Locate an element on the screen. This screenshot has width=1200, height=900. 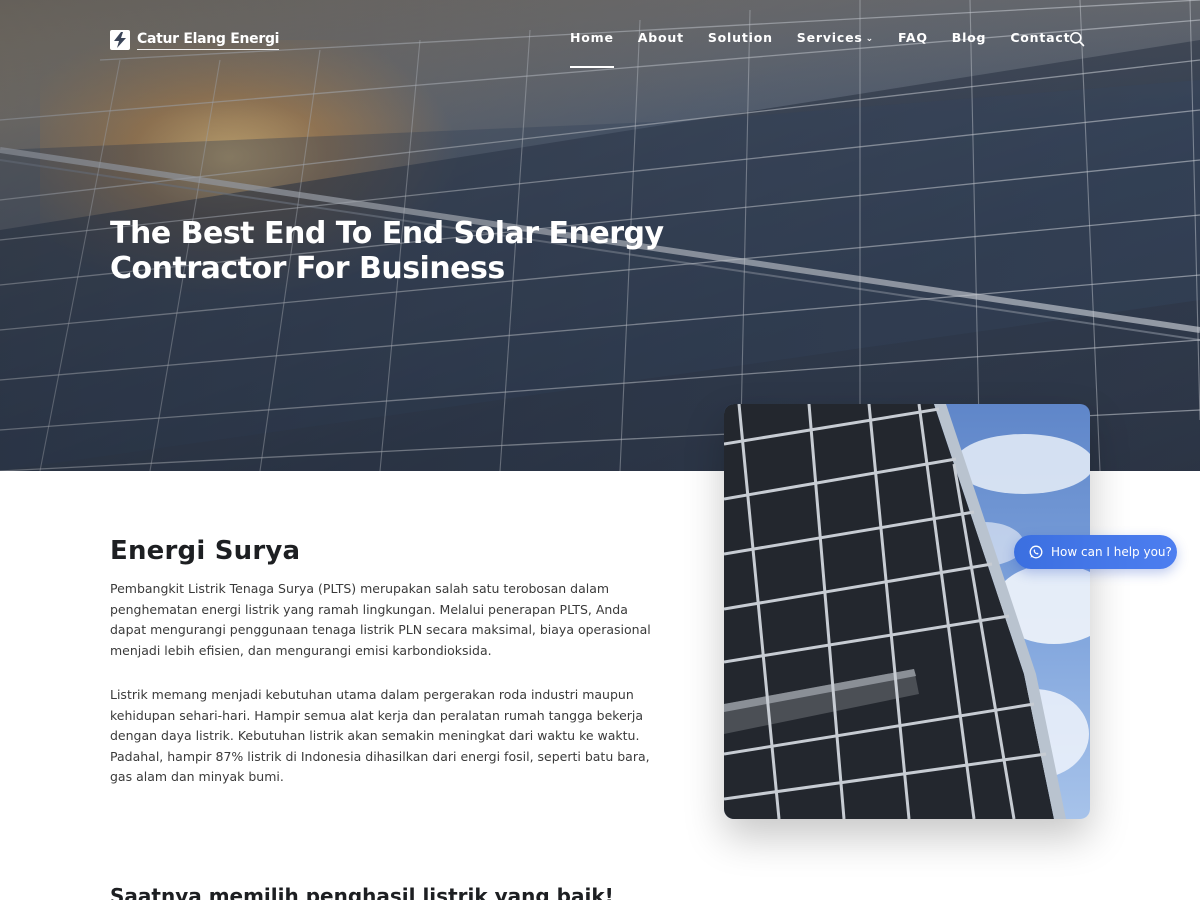
nav-item-blog: Blog is located at coordinates (969, 37).